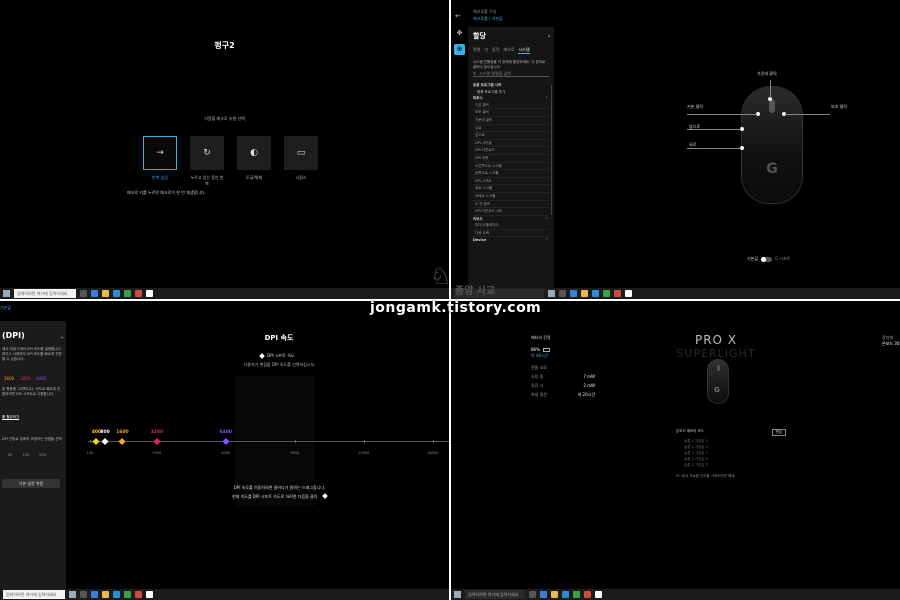 The width and height of the screenshot is (900, 600). What do you see at coordinates (511, 212) in the screenshot?
I see `list-item: DPI 다운로드 시트` at bounding box center [511, 212].